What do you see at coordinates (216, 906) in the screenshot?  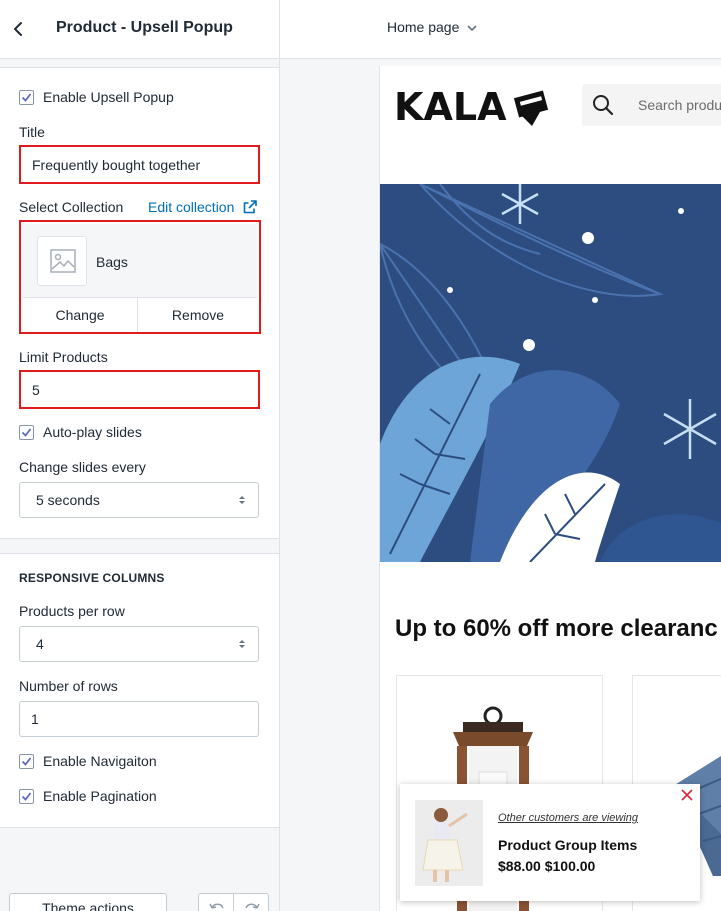 I see `undo-icon` at bounding box center [216, 906].